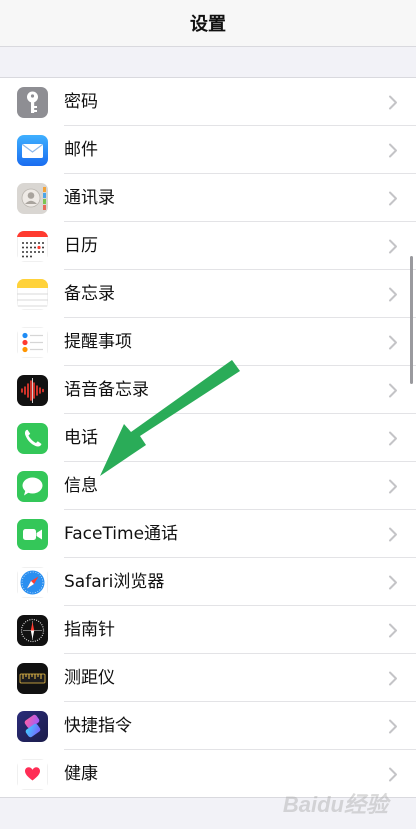 The height and width of the screenshot is (829, 416). What do you see at coordinates (208, 534) in the screenshot?
I see `settings-row-facetime: FaceTime通话` at bounding box center [208, 534].